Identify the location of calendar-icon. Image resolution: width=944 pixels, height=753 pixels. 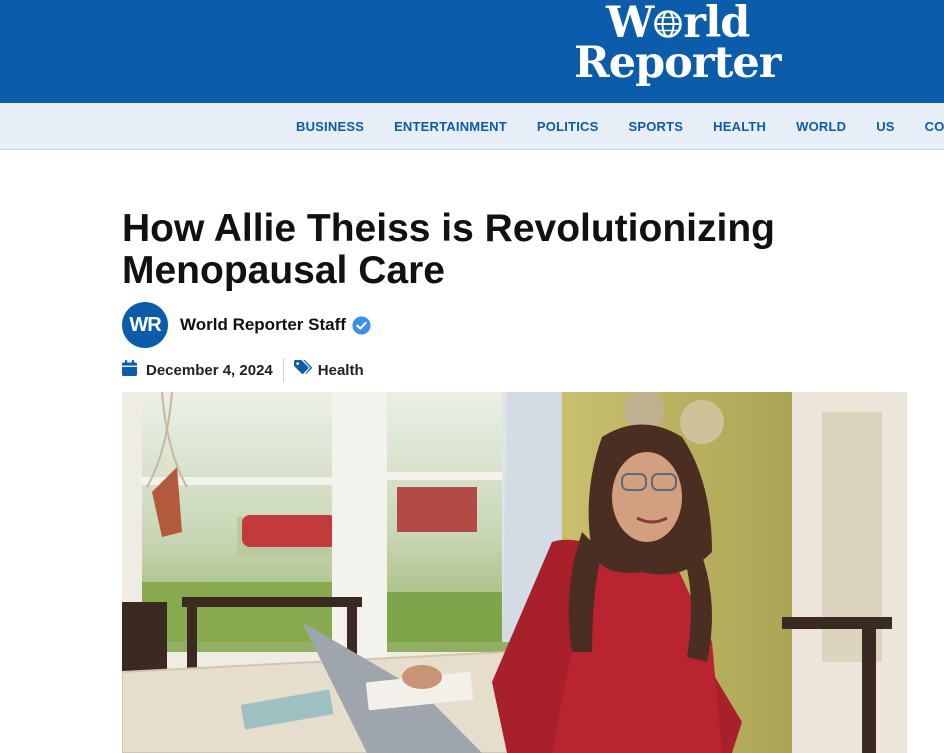
(129, 370).